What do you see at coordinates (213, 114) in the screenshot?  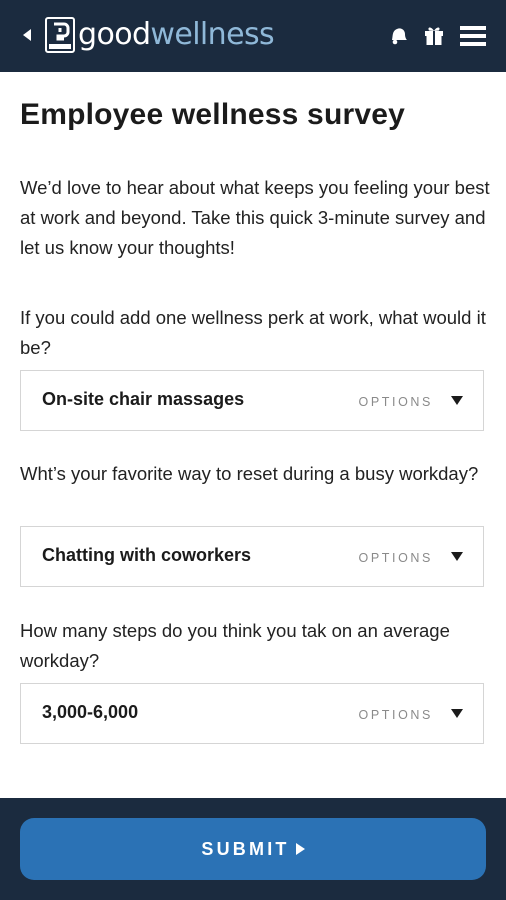 I see `page-title: Employee wellness survey` at bounding box center [213, 114].